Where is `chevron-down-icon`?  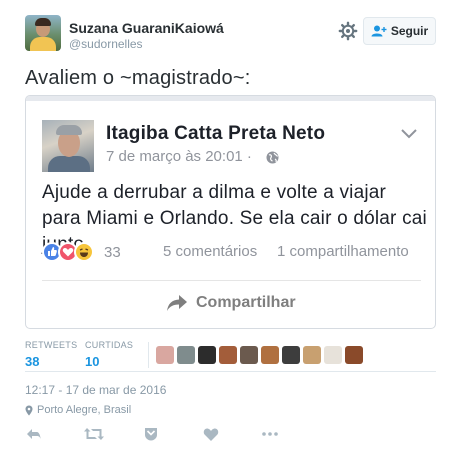 chevron-down-icon is located at coordinates (409, 134).